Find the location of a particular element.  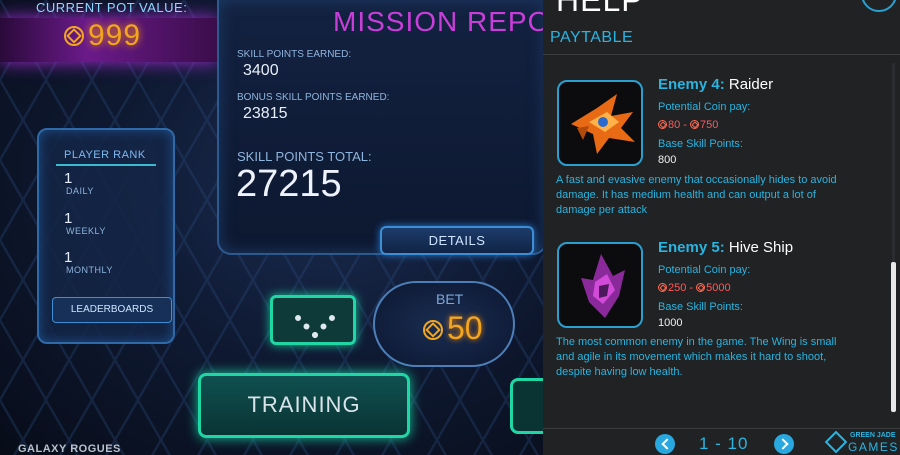

enemy-4-pay-max: 750 is located at coordinates (709, 125).